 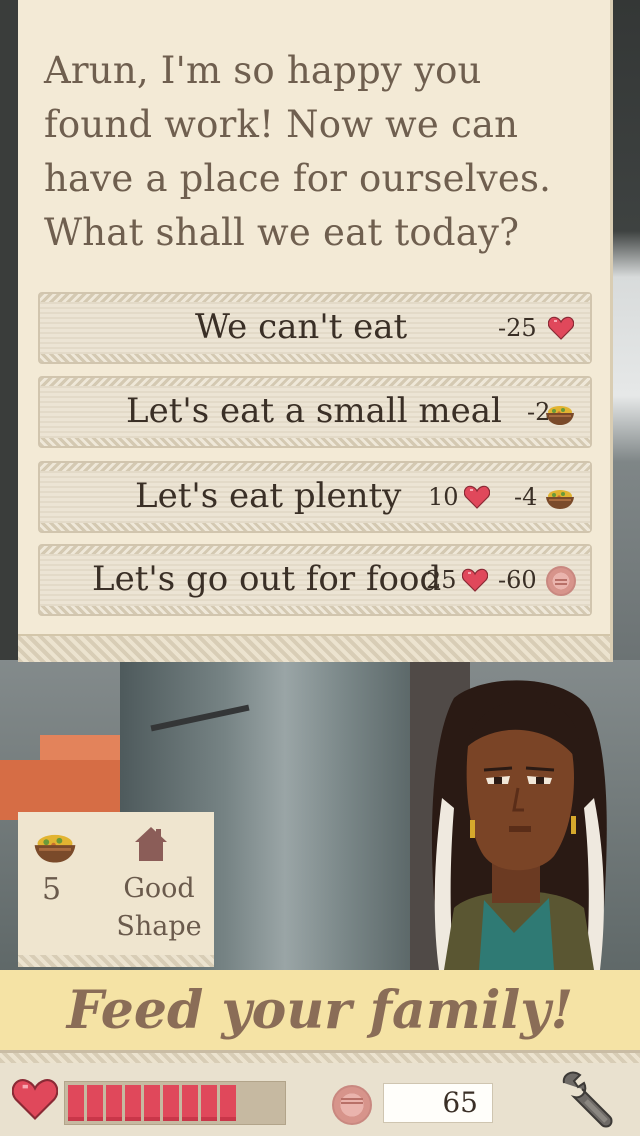 I want to click on choice-we-cant-eat: We can't eat -25, so click(x=315, y=328).